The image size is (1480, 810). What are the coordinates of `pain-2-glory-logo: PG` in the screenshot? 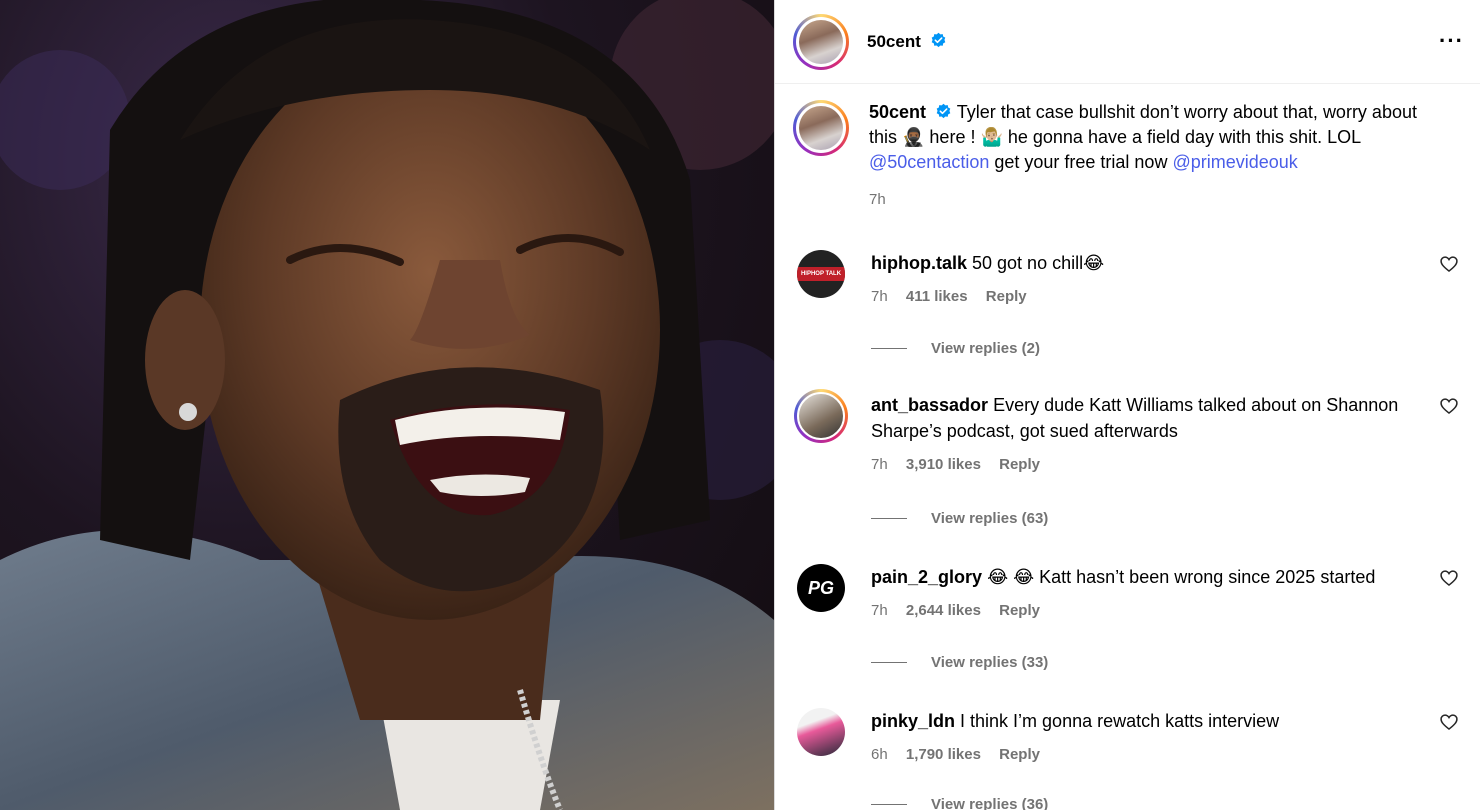 It's located at (820, 587).